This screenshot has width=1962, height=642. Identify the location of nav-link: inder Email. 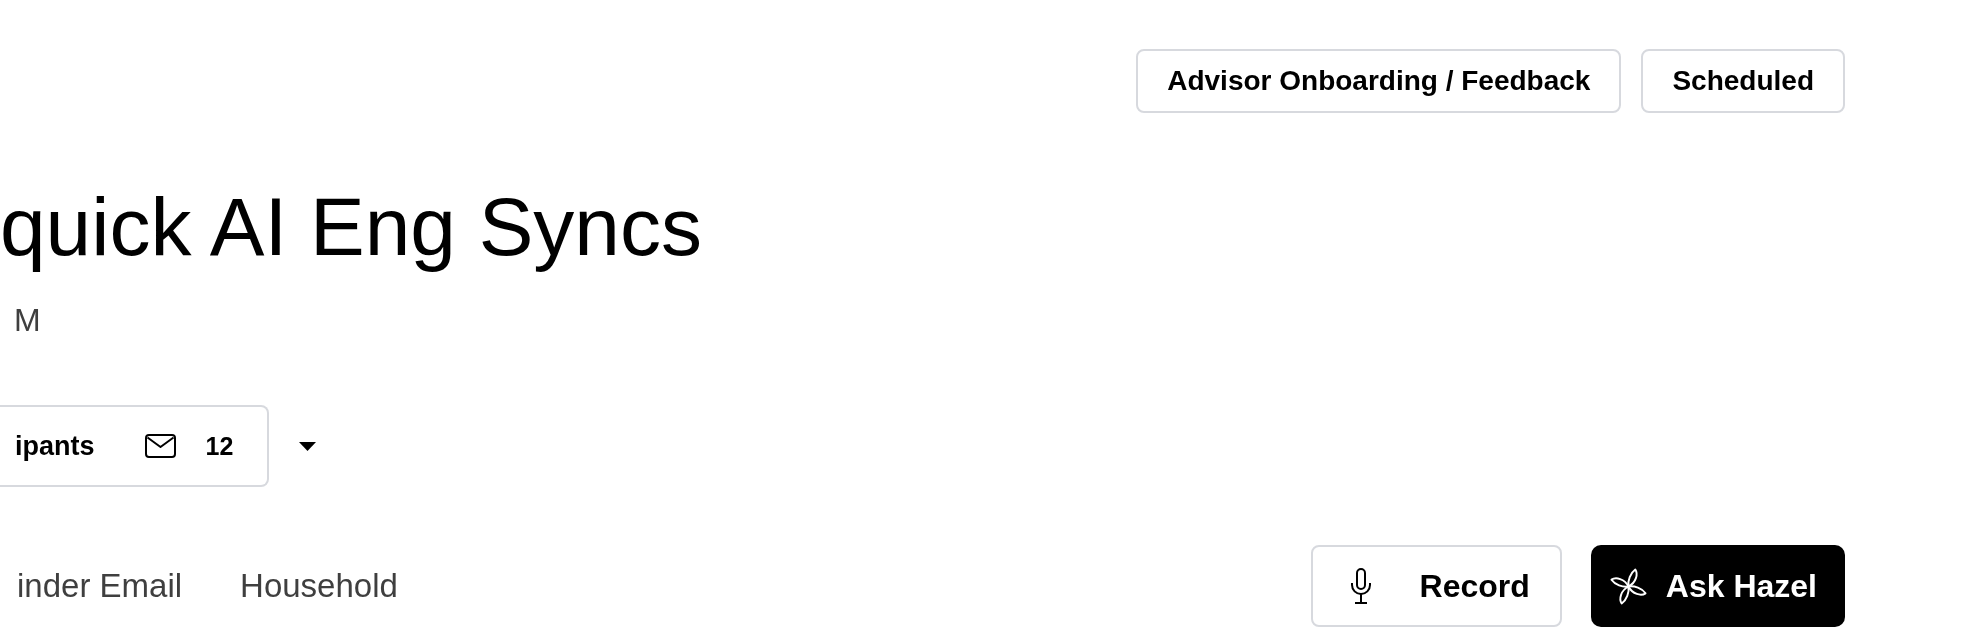
(100, 586).